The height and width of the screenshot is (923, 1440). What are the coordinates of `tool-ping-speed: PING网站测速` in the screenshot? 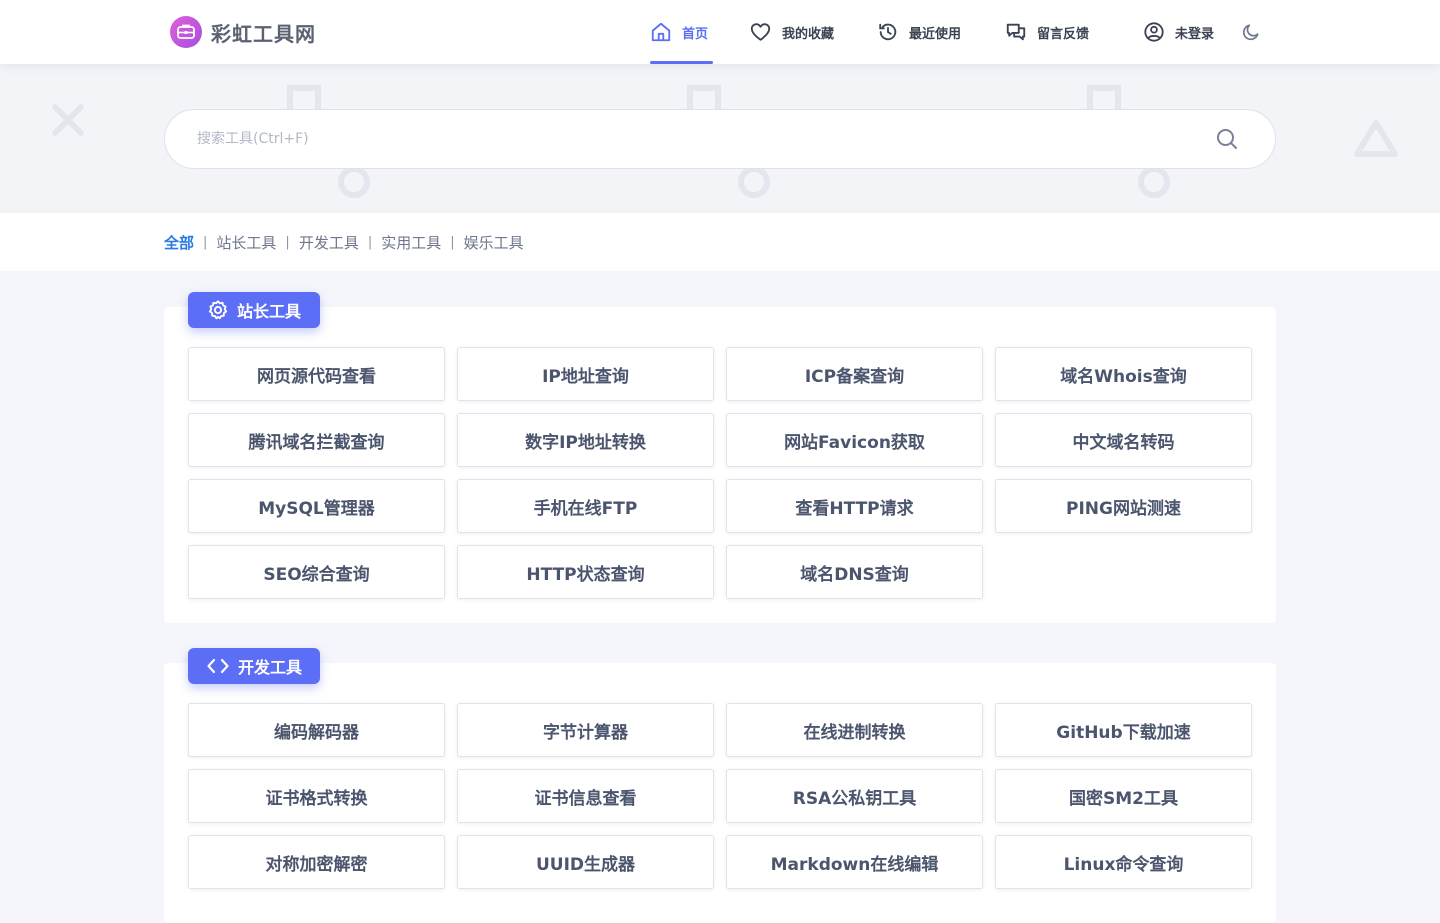 It's located at (1123, 506).